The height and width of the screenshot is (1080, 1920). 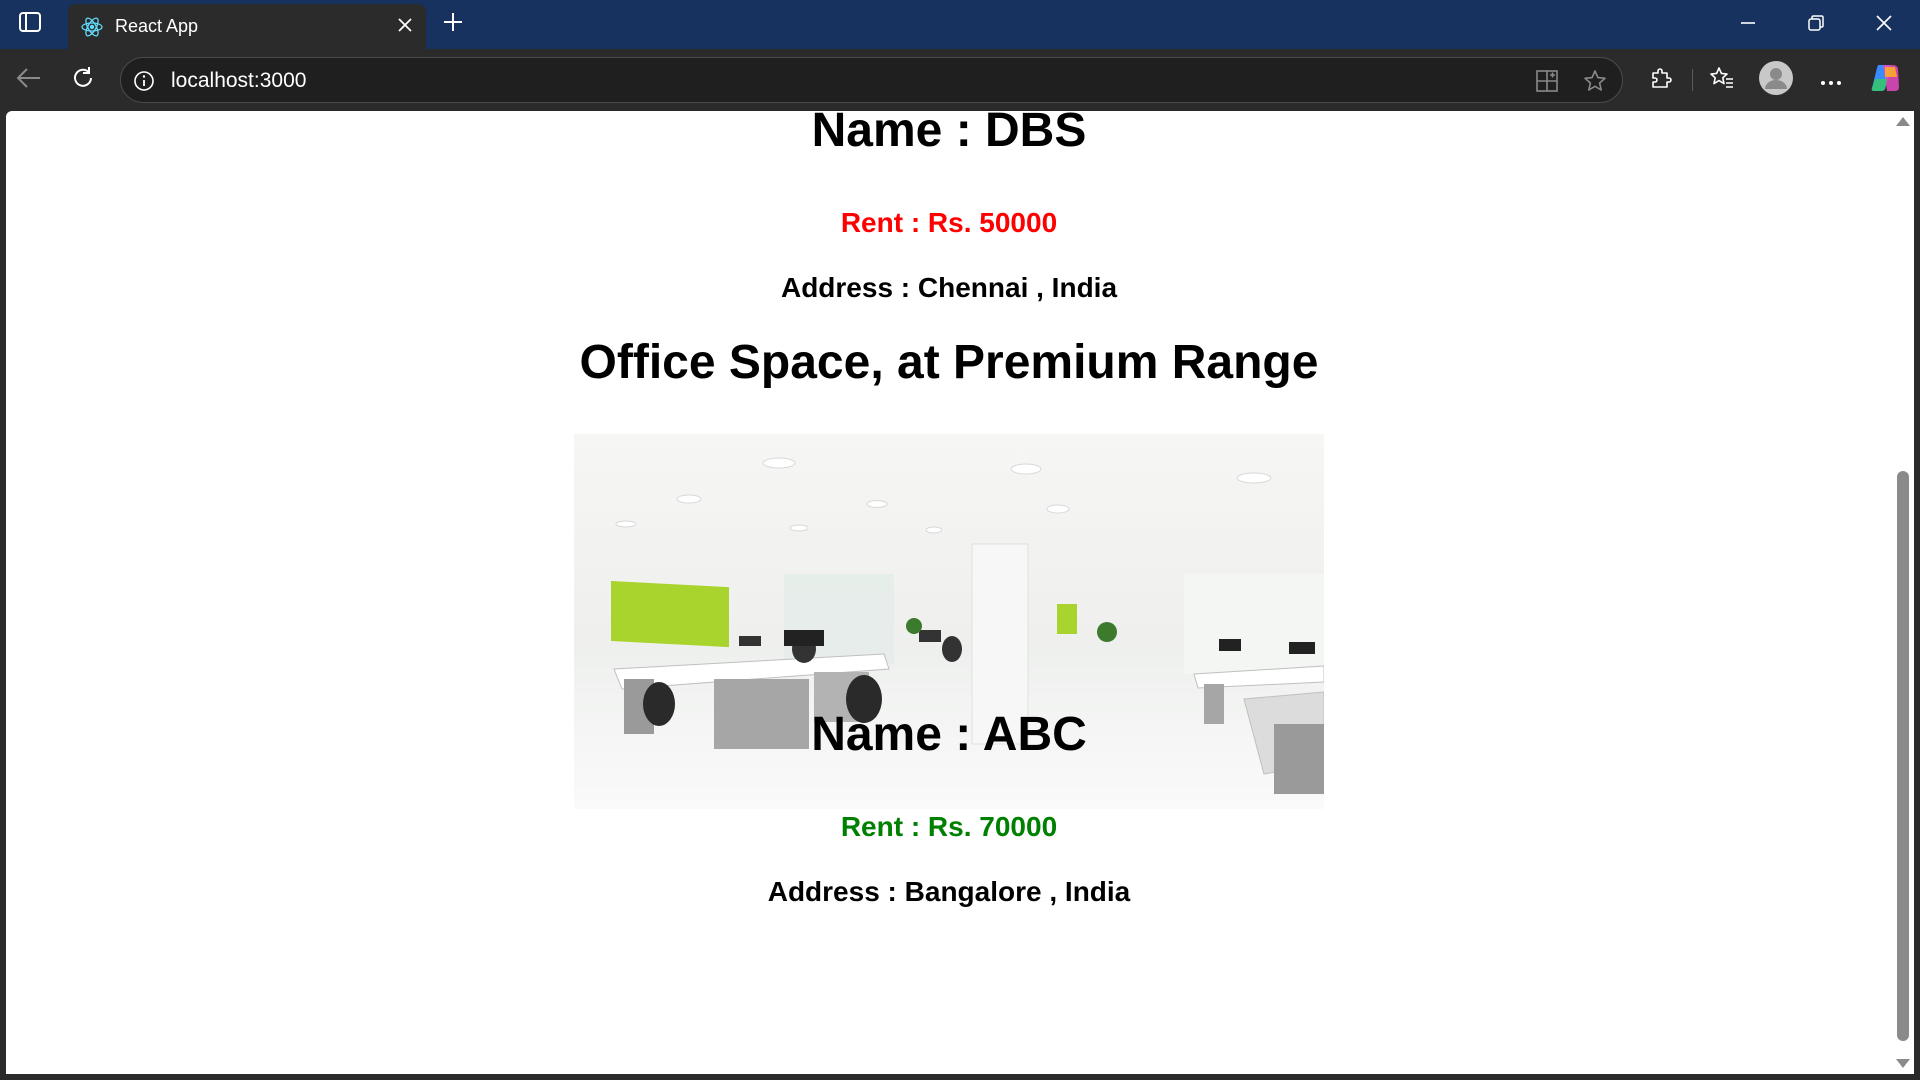 I want to click on back-arrow-icon, so click(x=29, y=80).